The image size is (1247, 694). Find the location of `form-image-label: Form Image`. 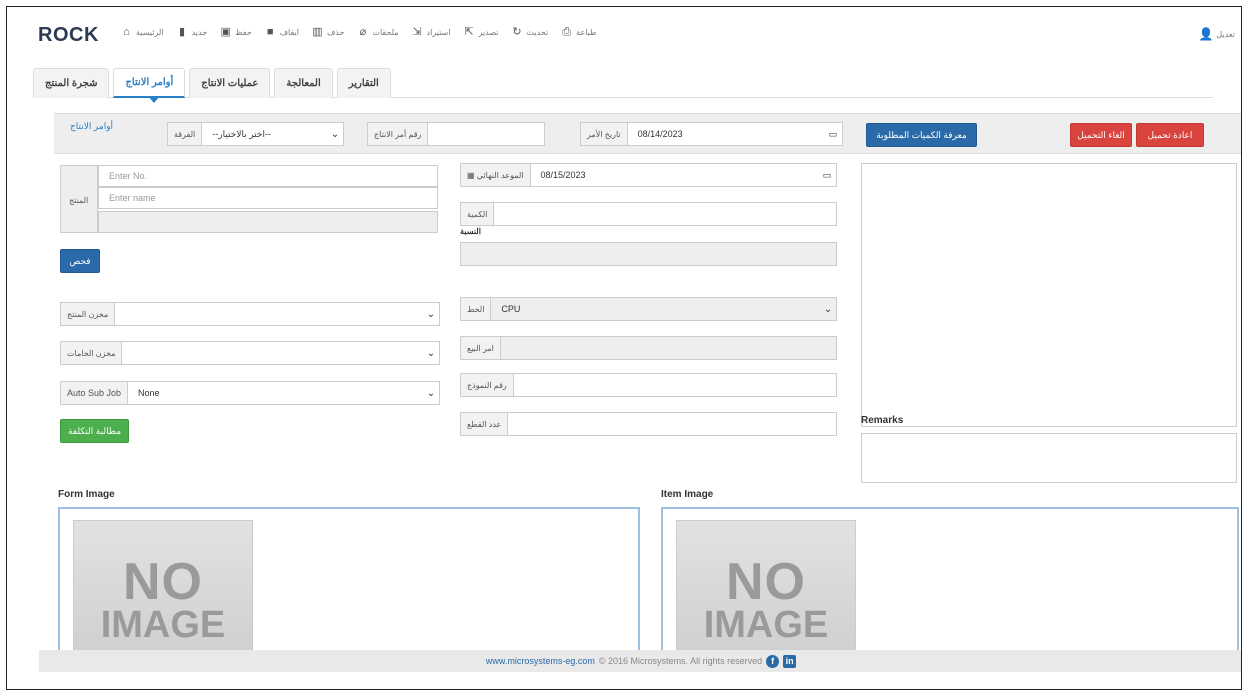

form-image-label: Form Image is located at coordinates (86, 494).